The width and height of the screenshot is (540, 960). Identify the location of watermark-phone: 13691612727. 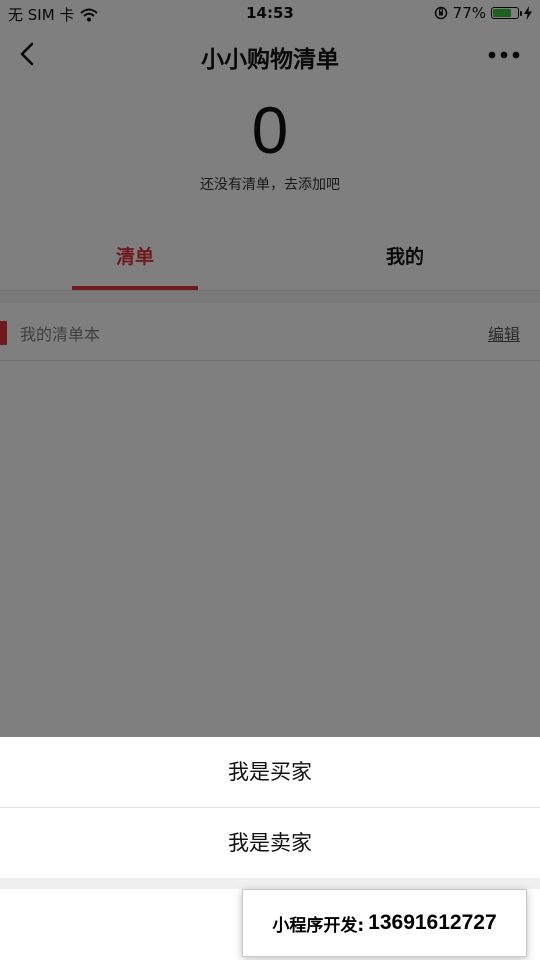
(432, 922).